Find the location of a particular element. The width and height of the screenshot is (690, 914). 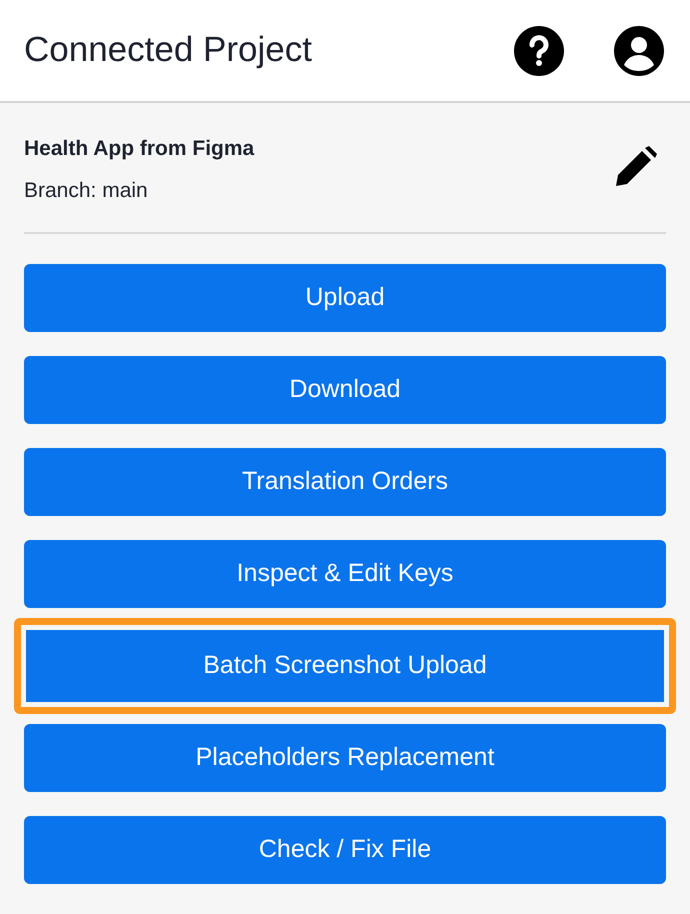

action-button: Batch Screenshot Upload is located at coordinates (345, 666).